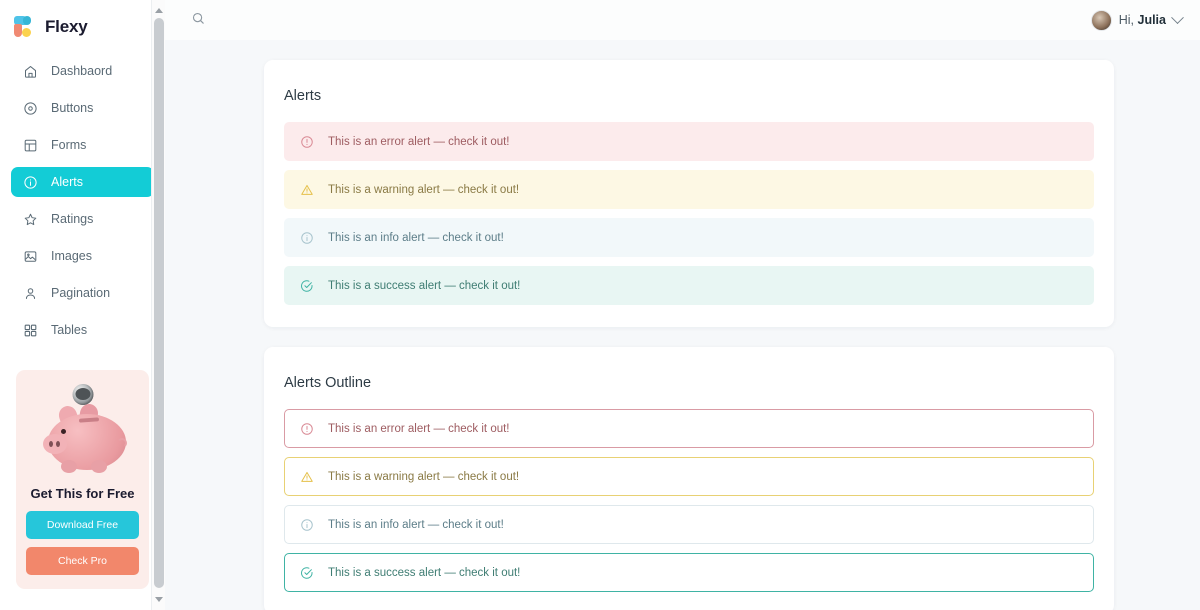 Image resolution: width=1200 pixels, height=610 pixels. What do you see at coordinates (82, 493) in the screenshot?
I see `promo-title: Get This for Free` at bounding box center [82, 493].